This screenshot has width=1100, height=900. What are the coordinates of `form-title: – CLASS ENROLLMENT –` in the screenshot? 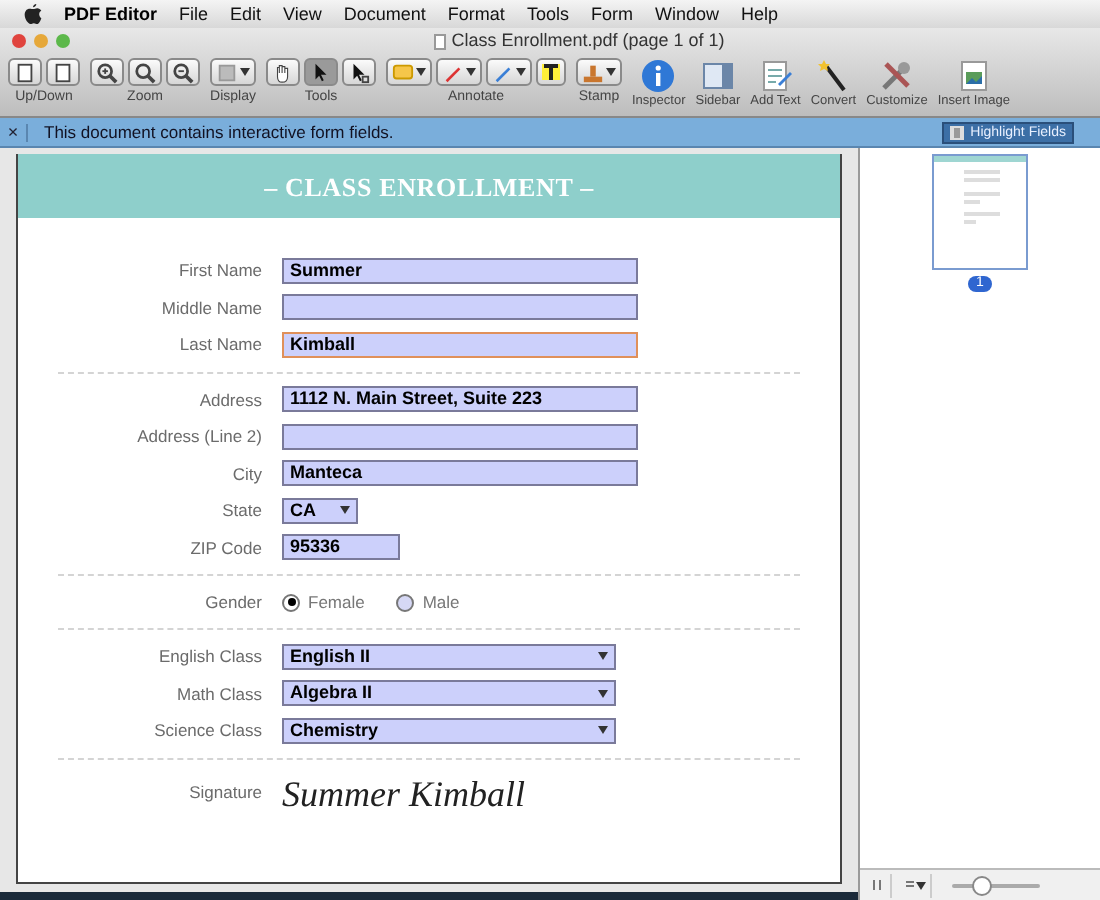 It's located at (429, 186).